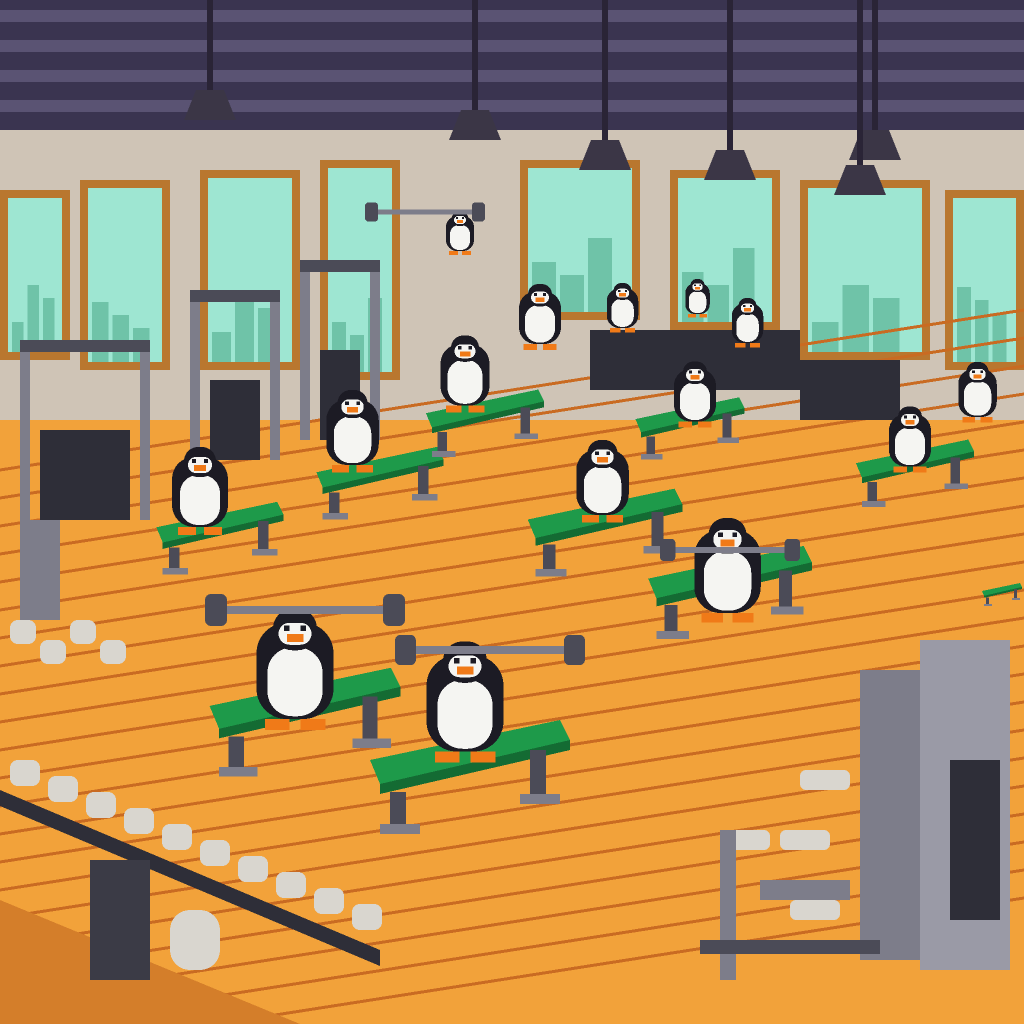 The width and height of the screenshot is (1024, 1024). What do you see at coordinates (512, 65) in the screenshot?
I see `ceiling` at bounding box center [512, 65].